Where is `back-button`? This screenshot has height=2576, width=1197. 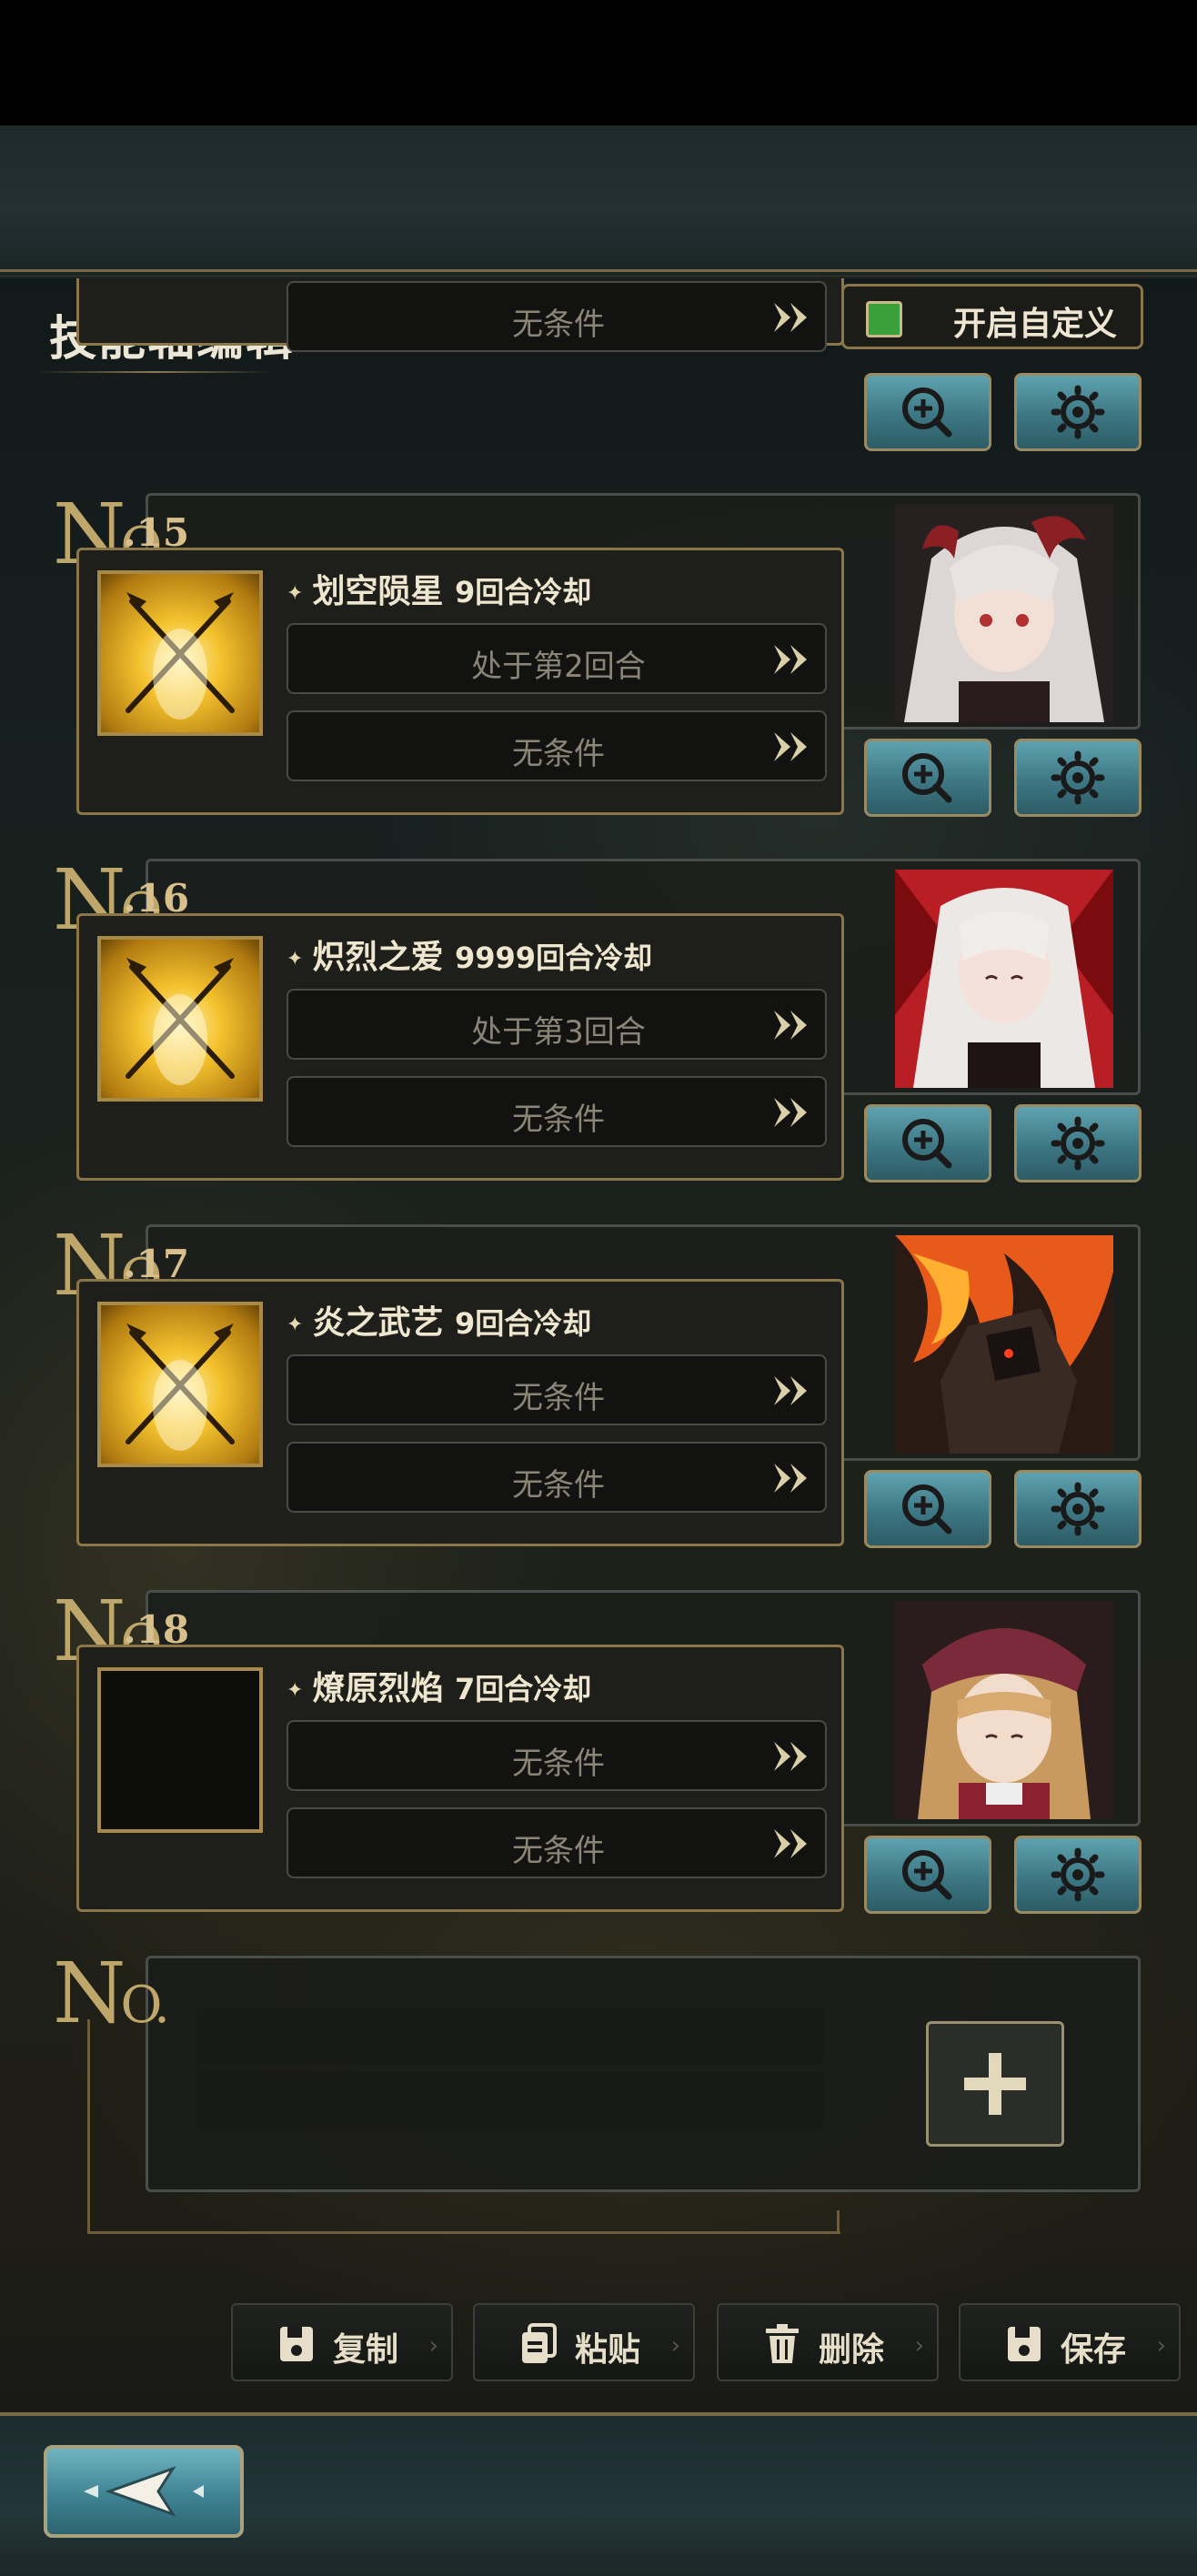
back-button is located at coordinates (144, 2491).